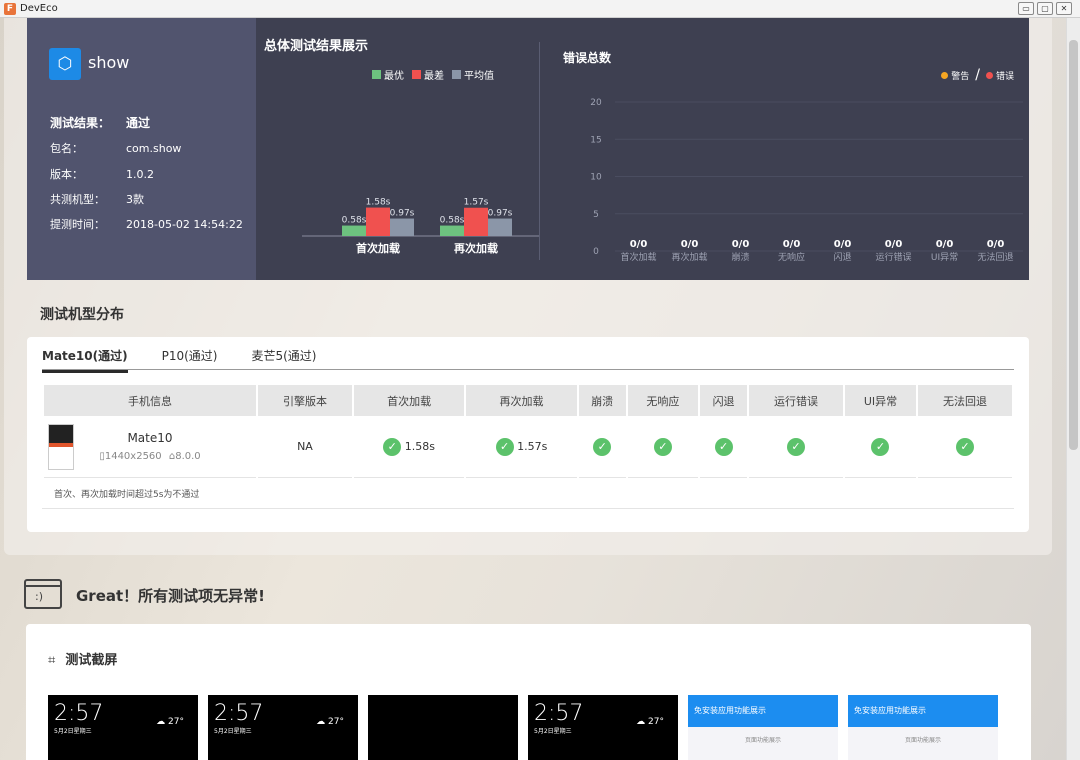 This screenshot has width=1080, height=760. I want to click on col-no-response: 无响应, so click(663, 400).